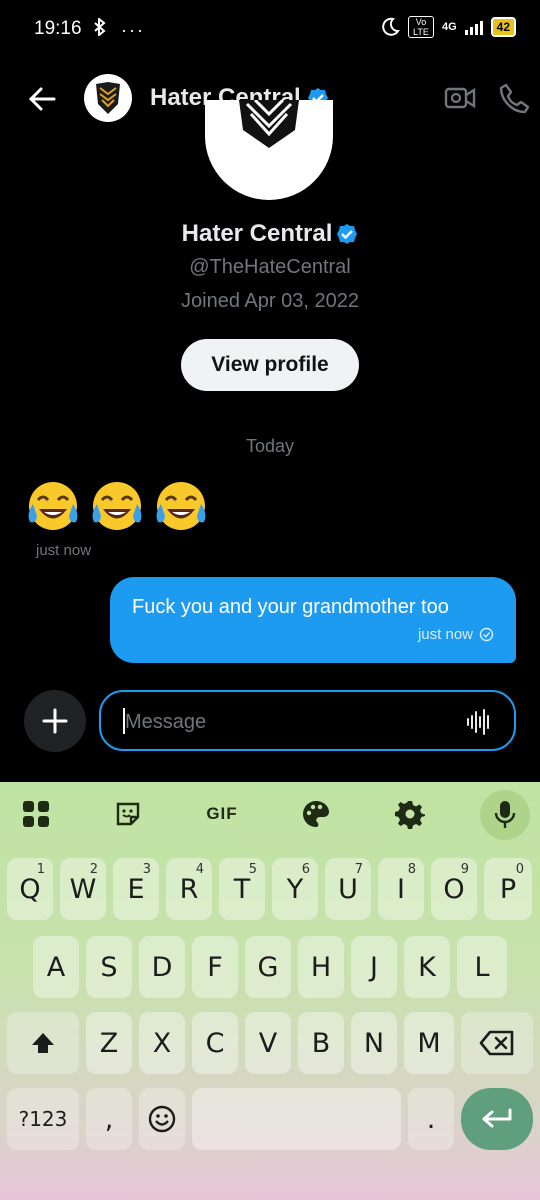  I want to click on view-profile-button: View profile, so click(270, 365).